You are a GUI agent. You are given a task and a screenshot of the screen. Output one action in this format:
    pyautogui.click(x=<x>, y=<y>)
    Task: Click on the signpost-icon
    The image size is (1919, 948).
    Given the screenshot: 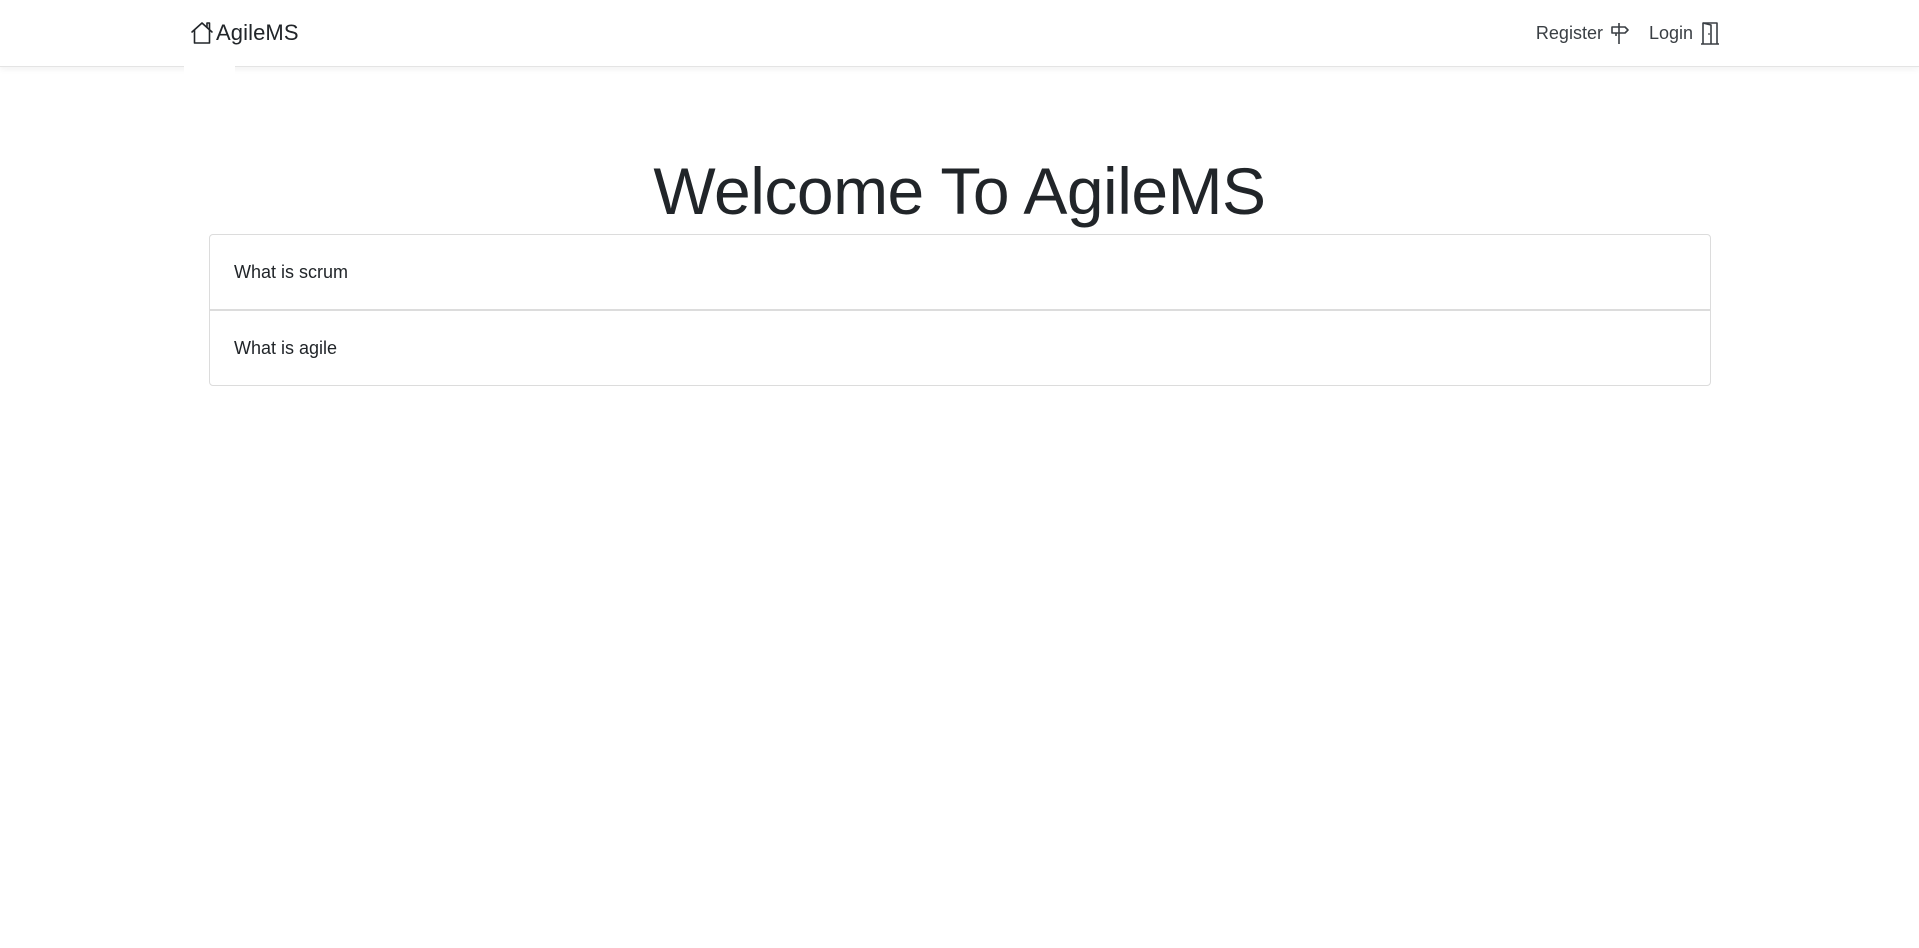 What is the action you would take?
    pyautogui.click(x=1617, y=33)
    